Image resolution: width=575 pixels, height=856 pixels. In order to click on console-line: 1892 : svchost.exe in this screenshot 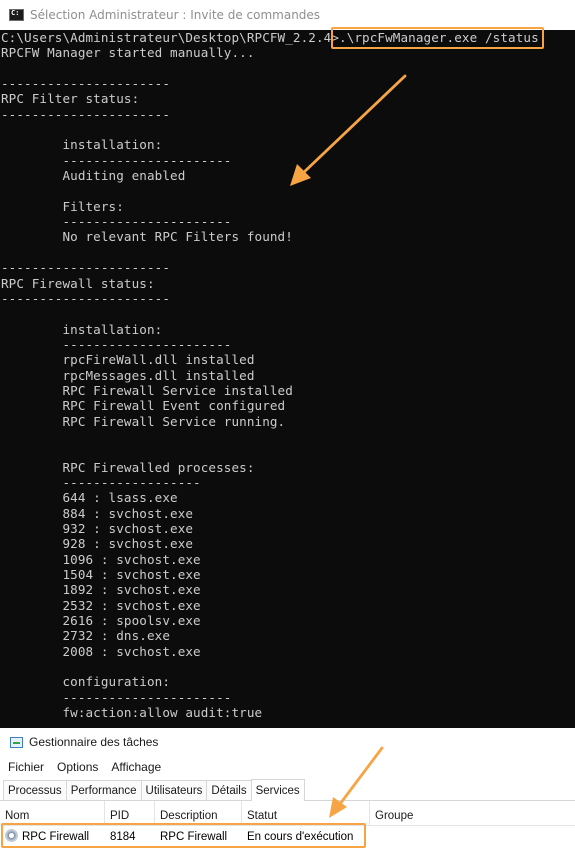, I will do `click(101, 590)`.